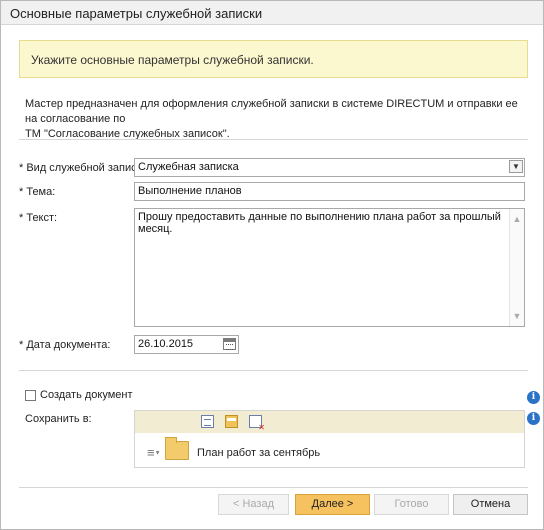  I want to click on menu-icon: ≡▼, so click(154, 453).